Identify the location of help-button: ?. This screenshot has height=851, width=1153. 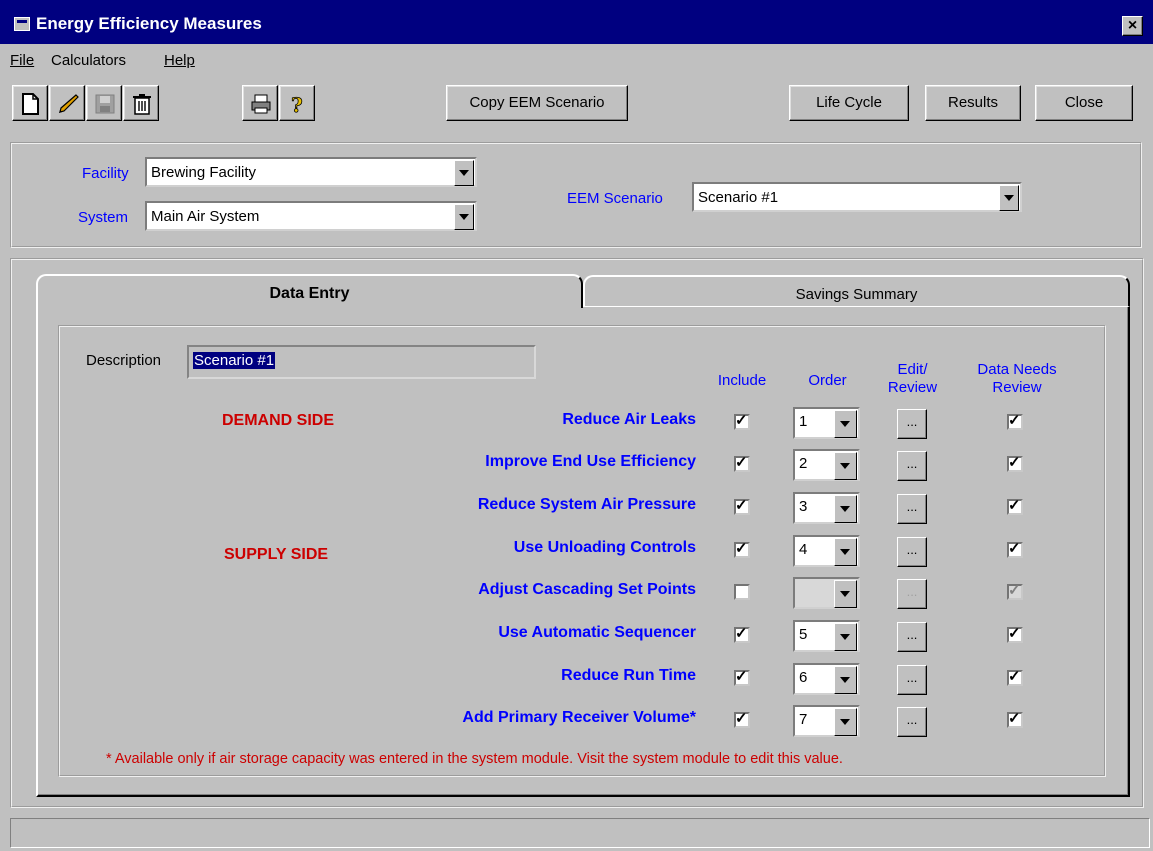
(297, 103).